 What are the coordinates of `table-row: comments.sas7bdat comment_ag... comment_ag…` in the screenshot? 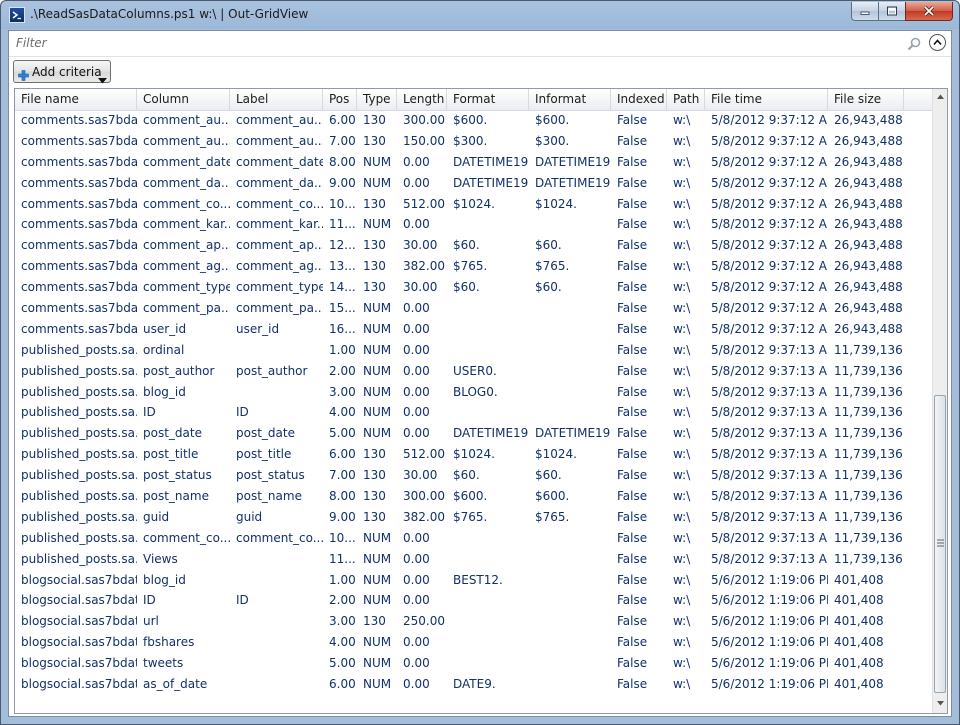 It's located at (473, 266).